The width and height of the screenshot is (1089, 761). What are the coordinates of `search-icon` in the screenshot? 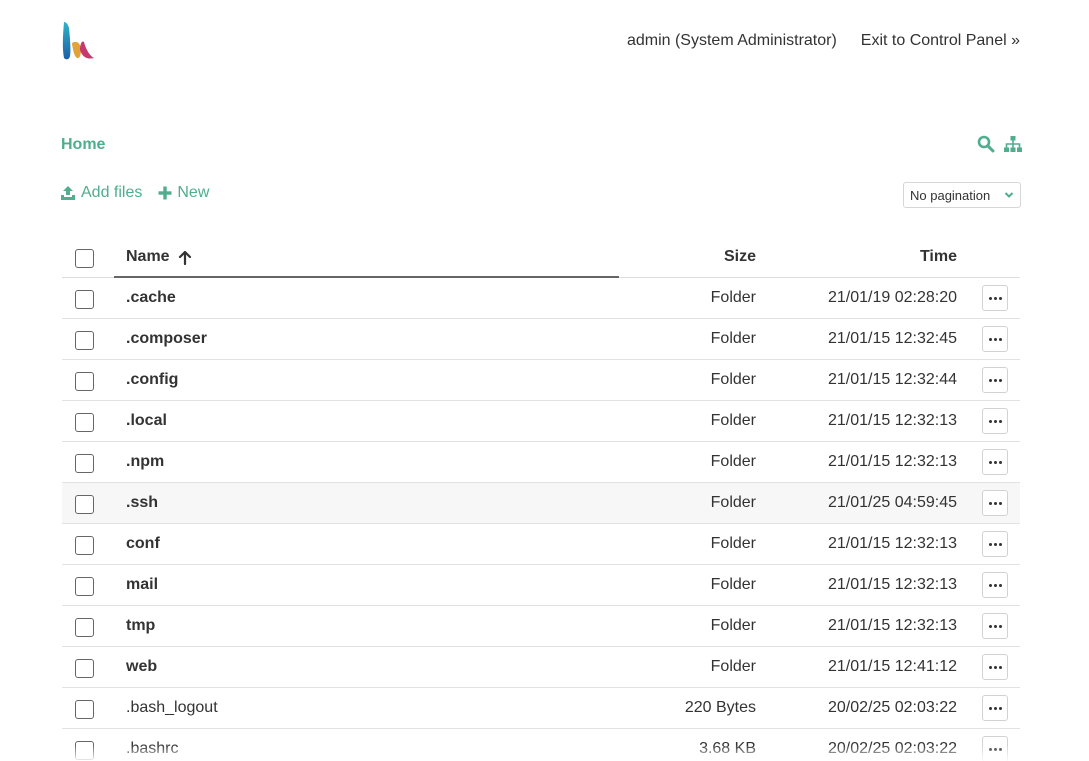 It's located at (986, 144).